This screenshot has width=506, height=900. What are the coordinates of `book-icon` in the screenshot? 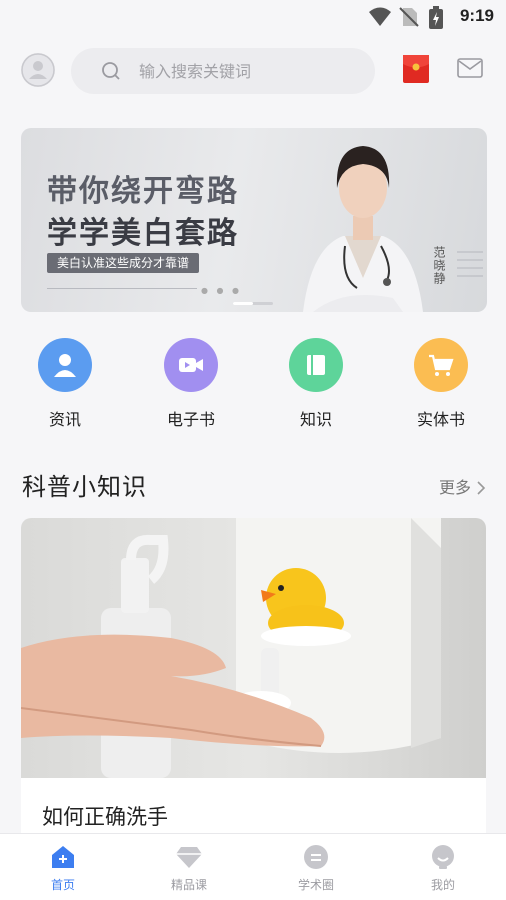 It's located at (316, 365).